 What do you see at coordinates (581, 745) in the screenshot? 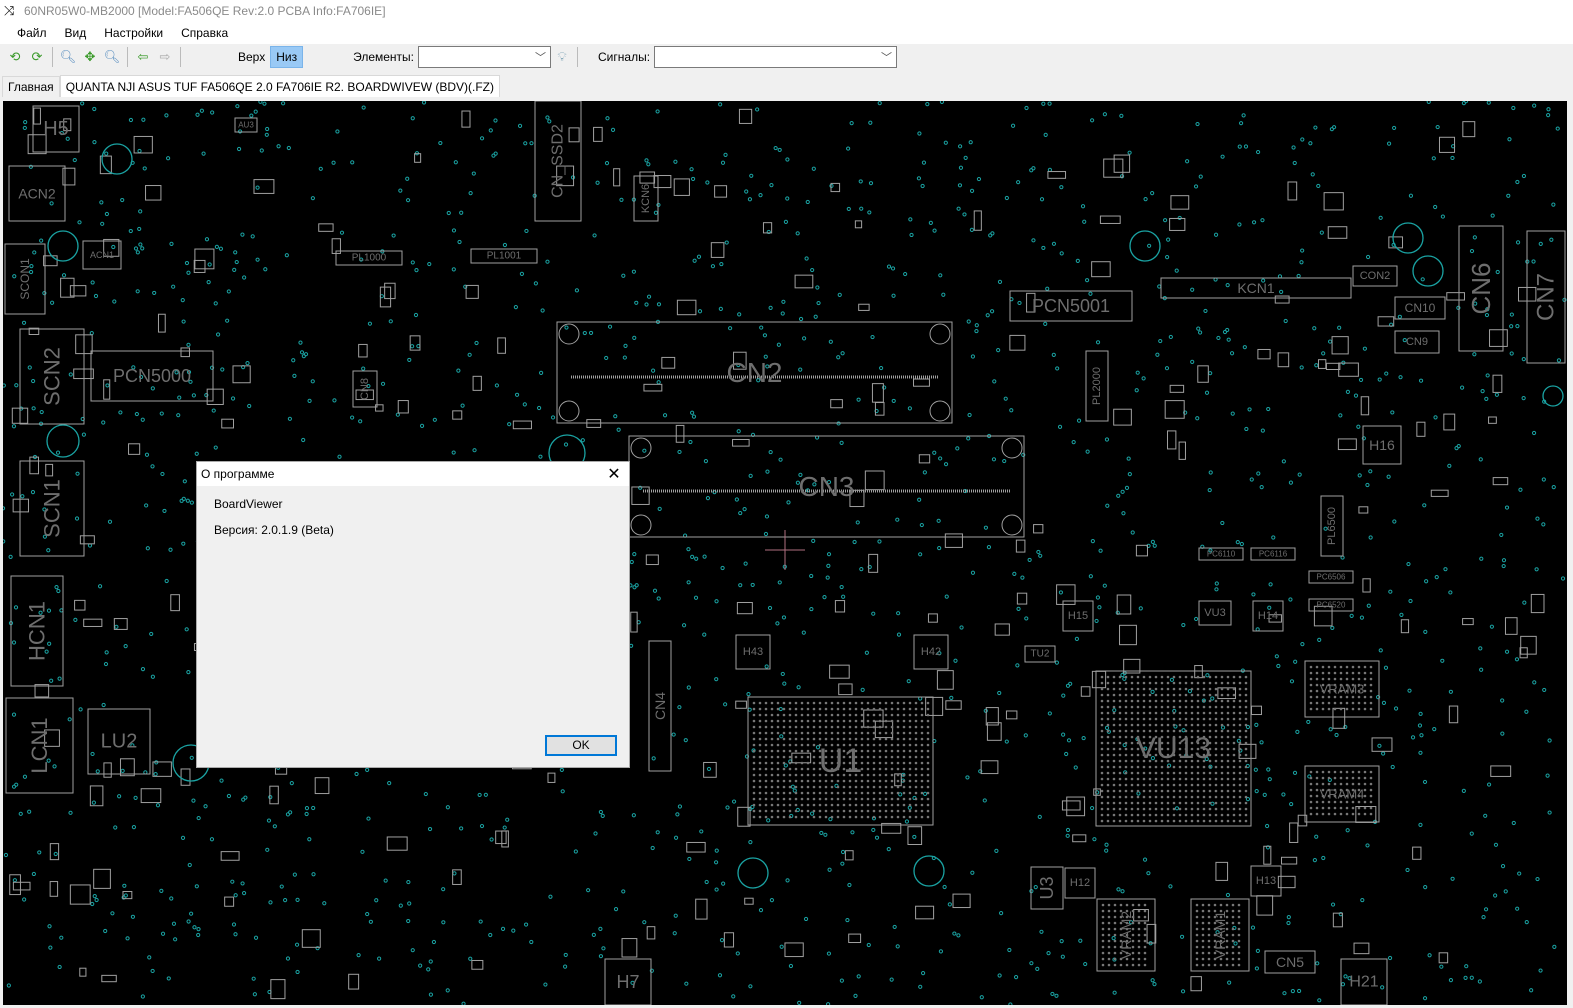
I see `ok-button: OK` at bounding box center [581, 745].